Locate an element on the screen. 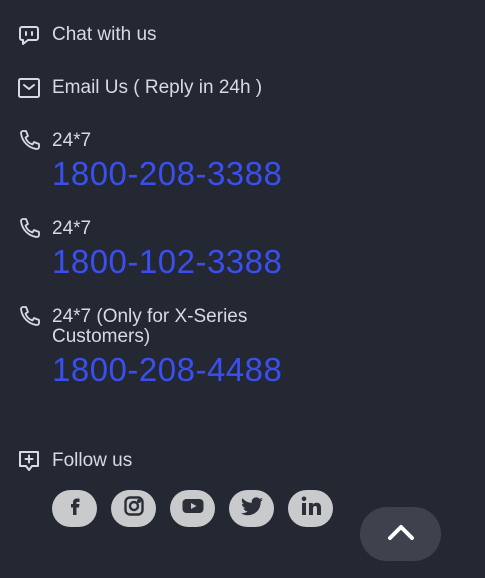  instagram-icon is located at coordinates (134, 508).